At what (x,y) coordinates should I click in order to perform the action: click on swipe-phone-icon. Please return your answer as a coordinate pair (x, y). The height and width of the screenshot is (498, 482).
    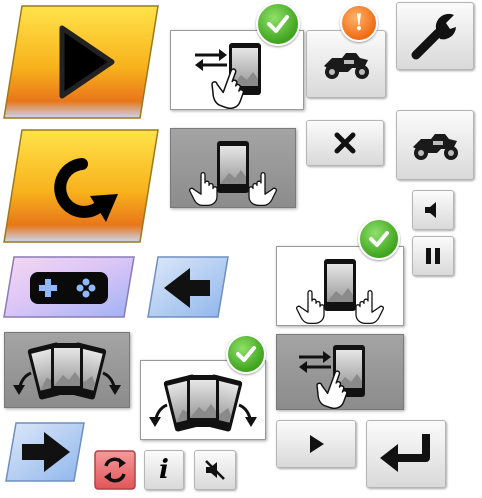
    Looking at the image, I should click on (332, 377).